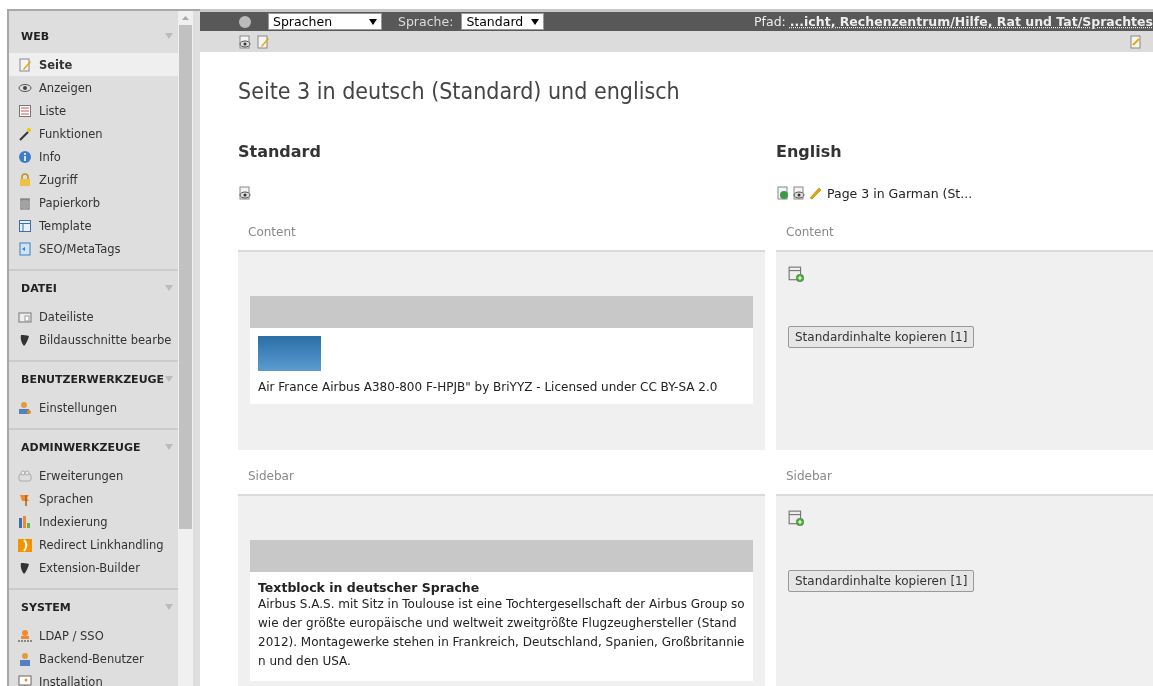 The width and height of the screenshot is (1153, 686). Describe the element at coordinates (809, 152) in the screenshot. I see `column-heading: English` at that location.